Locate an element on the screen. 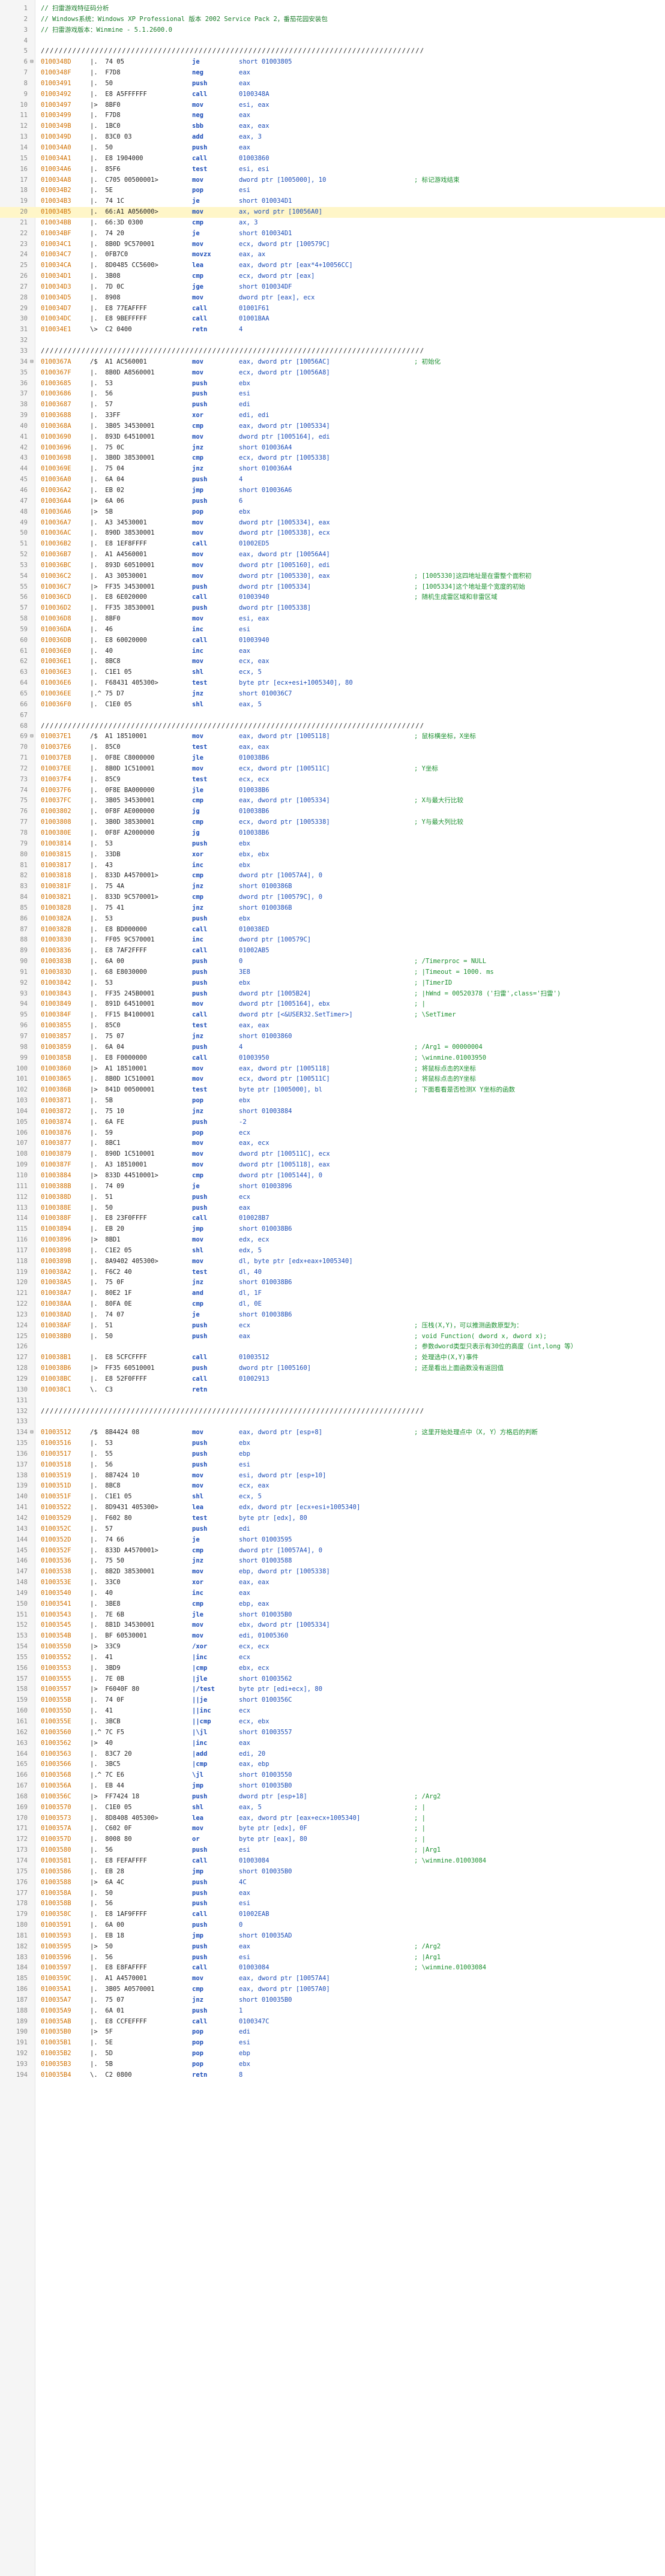 This screenshot has height=2576, width=665. code-line: 27 010034D3 |. 7D 0C jge short 010034DF is located at coordinates (332, 287).